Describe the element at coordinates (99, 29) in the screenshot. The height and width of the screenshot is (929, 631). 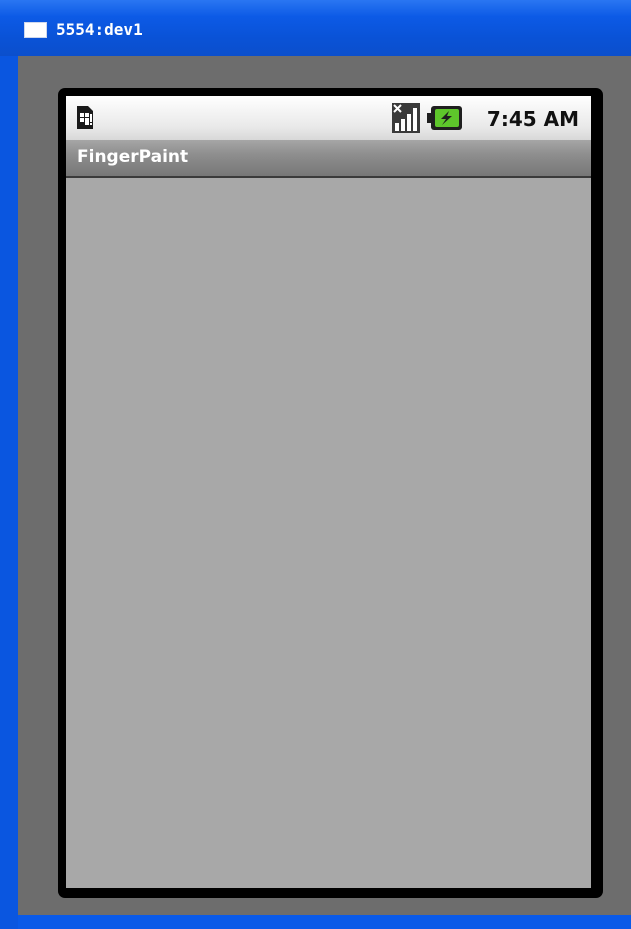
I see `window-title: 5554:dev1` at that location.